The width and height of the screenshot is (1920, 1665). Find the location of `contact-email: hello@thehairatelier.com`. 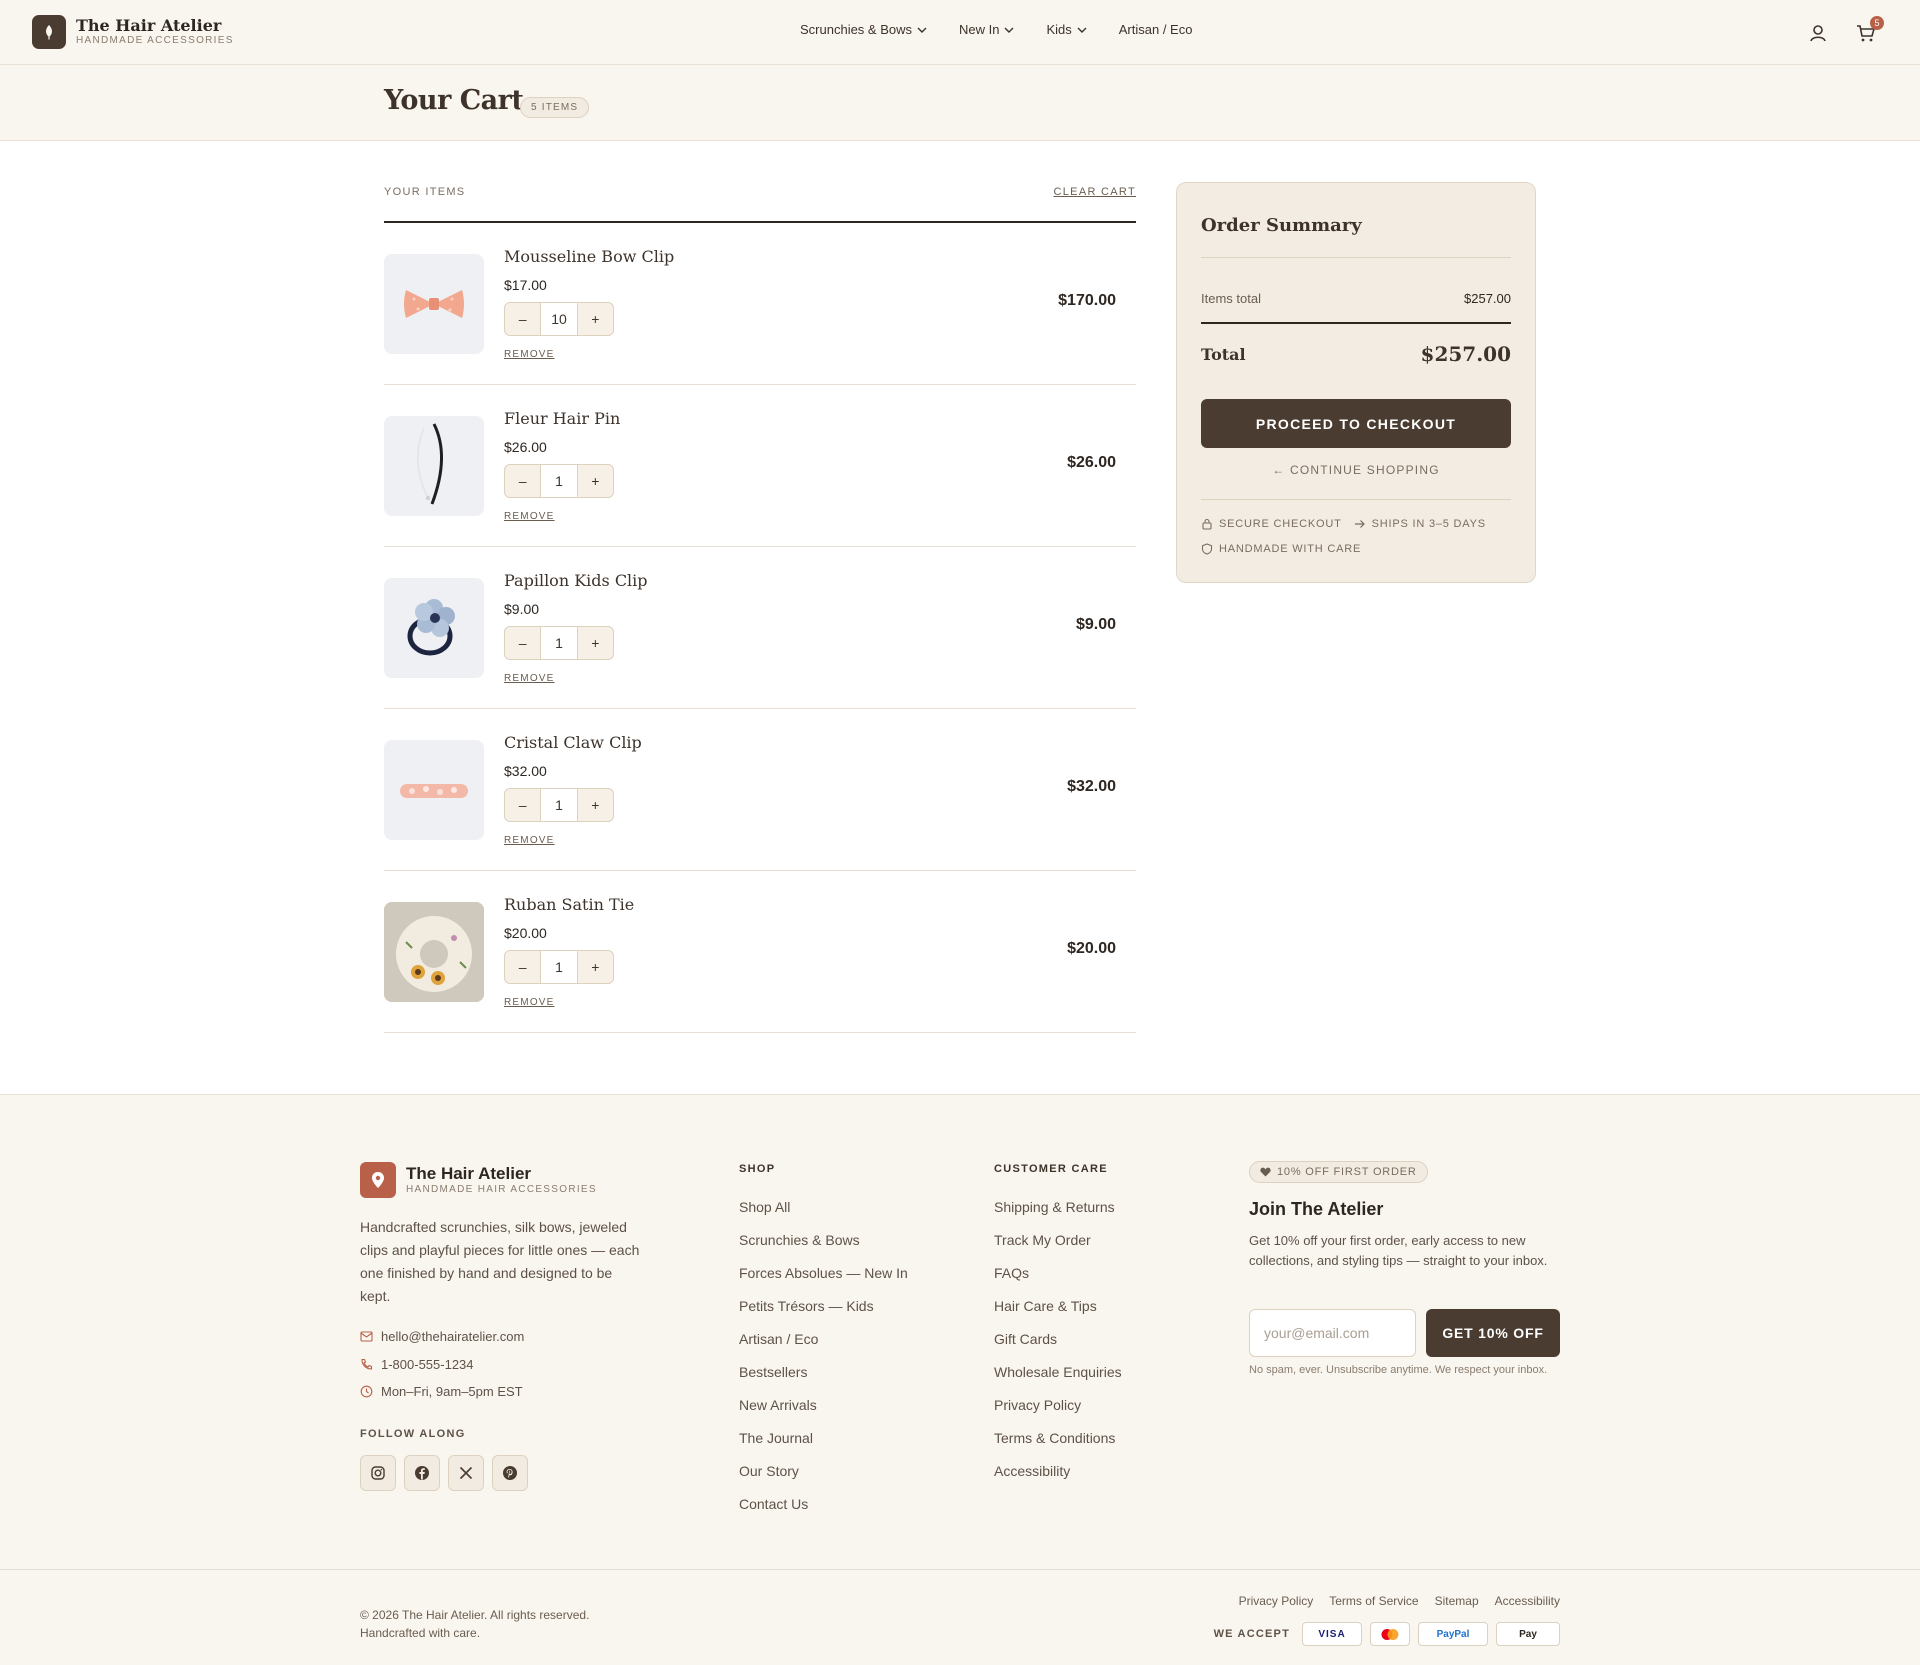

contact-email: hello@thehairatelier.com is located at coordinates (442, 1336).